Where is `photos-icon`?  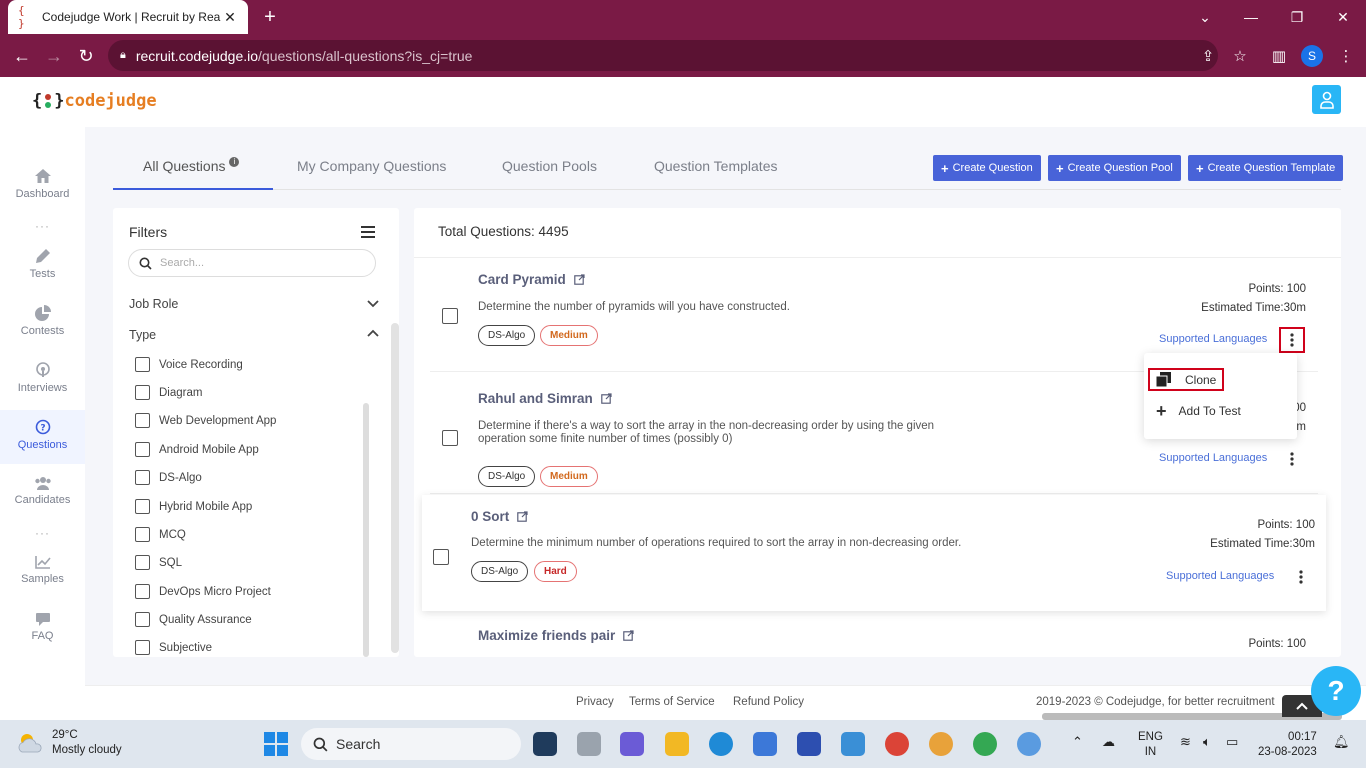
photos-icon is located at coordinates (853, 744).